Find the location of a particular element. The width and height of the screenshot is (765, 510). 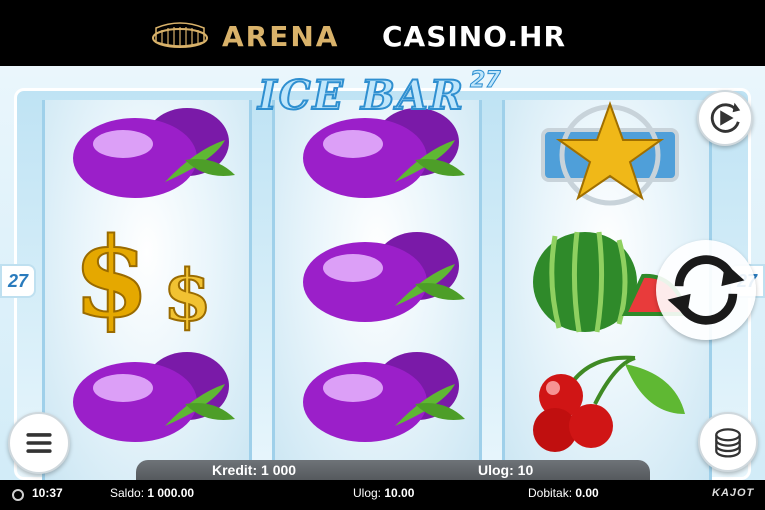

ulog-label: Ulog: is located at coordinates (496, 470).